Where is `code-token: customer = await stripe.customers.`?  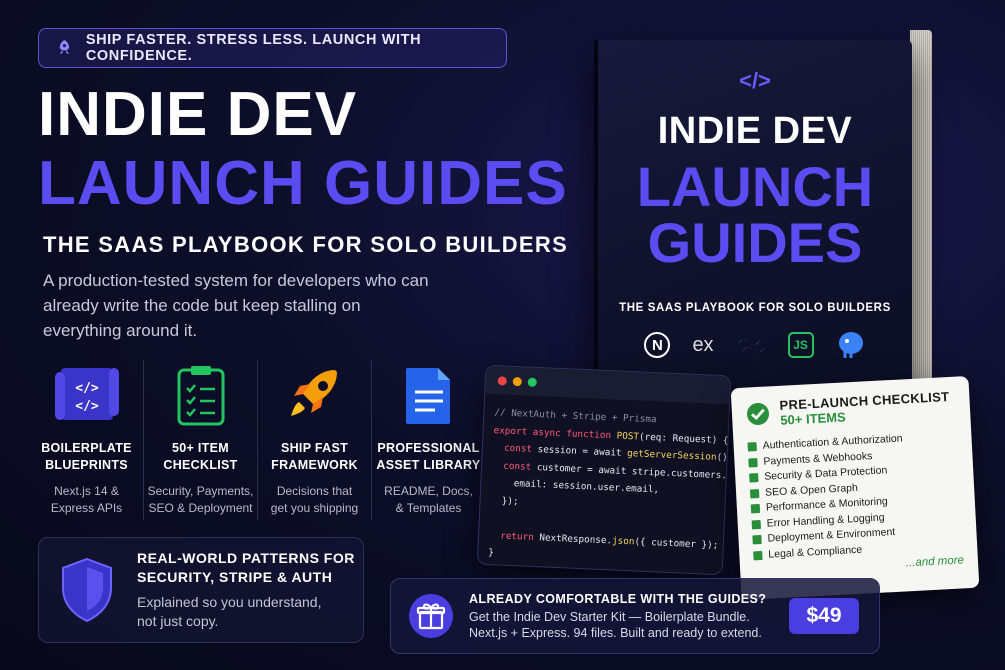 code-token: customer = await stripe.customers. is located at coordinates (632, 471).